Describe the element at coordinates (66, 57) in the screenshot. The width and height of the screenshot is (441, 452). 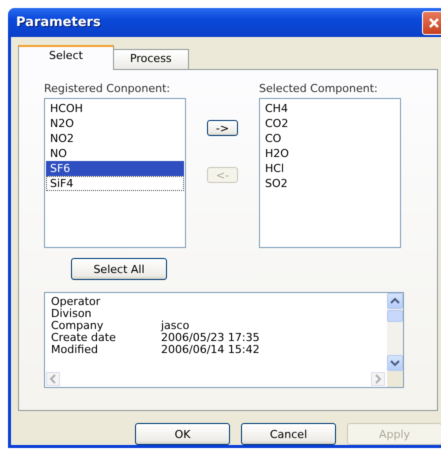
I see `tab: Select` at that location.